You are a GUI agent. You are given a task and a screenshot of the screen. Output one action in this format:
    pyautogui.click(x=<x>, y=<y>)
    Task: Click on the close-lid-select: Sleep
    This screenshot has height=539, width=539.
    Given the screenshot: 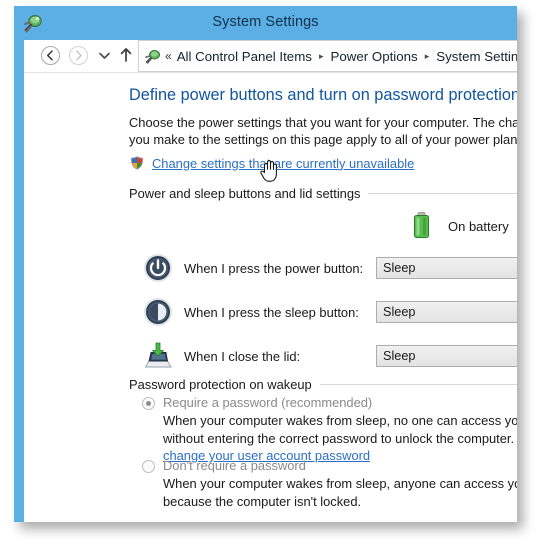 What is the action you would take?
    pyautogui.click(x=446, y=356)
    